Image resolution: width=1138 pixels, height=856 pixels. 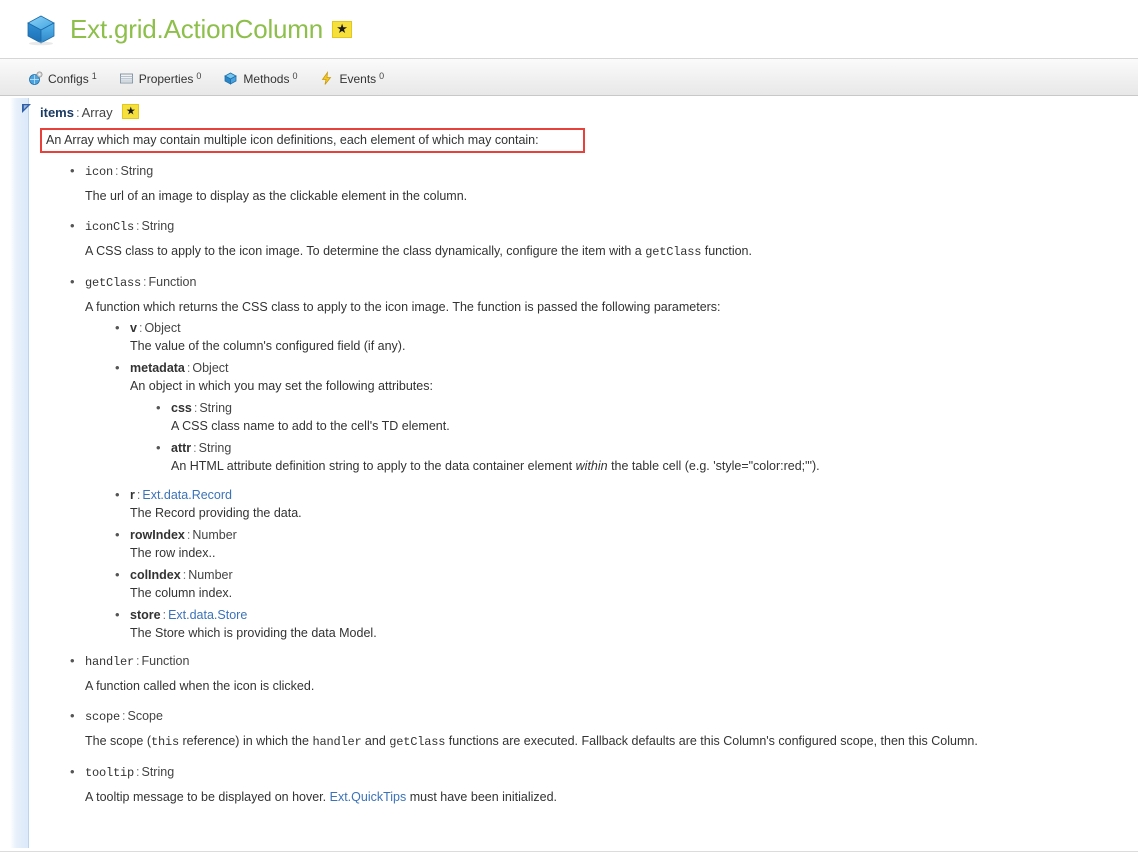 I want to click on collapse-marker-icon, so click(x=26, y=108).